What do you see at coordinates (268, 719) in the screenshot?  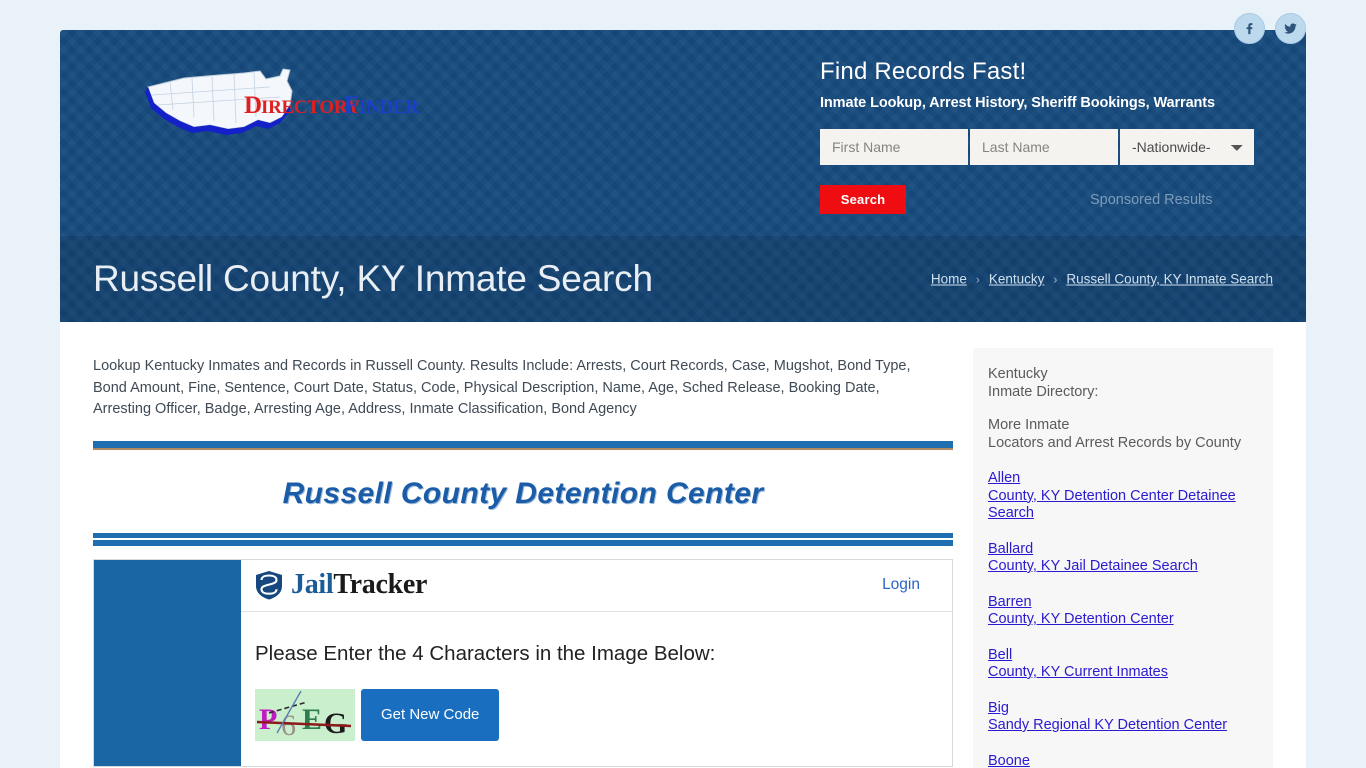 I see `svg-text: P` at bounding box center [268, 719].